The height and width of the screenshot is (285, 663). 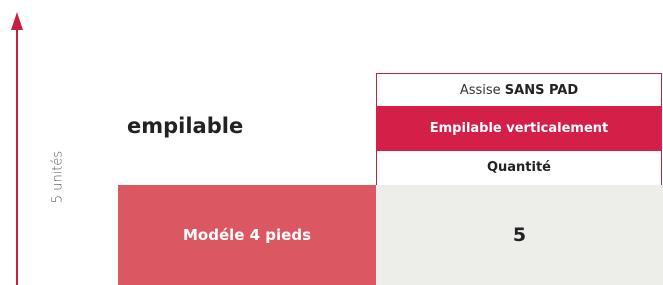 What do you see at coordinates (58, 177) in the screenshot?
I see `axis-label: 5 unités` at bounding box center [58, 177].